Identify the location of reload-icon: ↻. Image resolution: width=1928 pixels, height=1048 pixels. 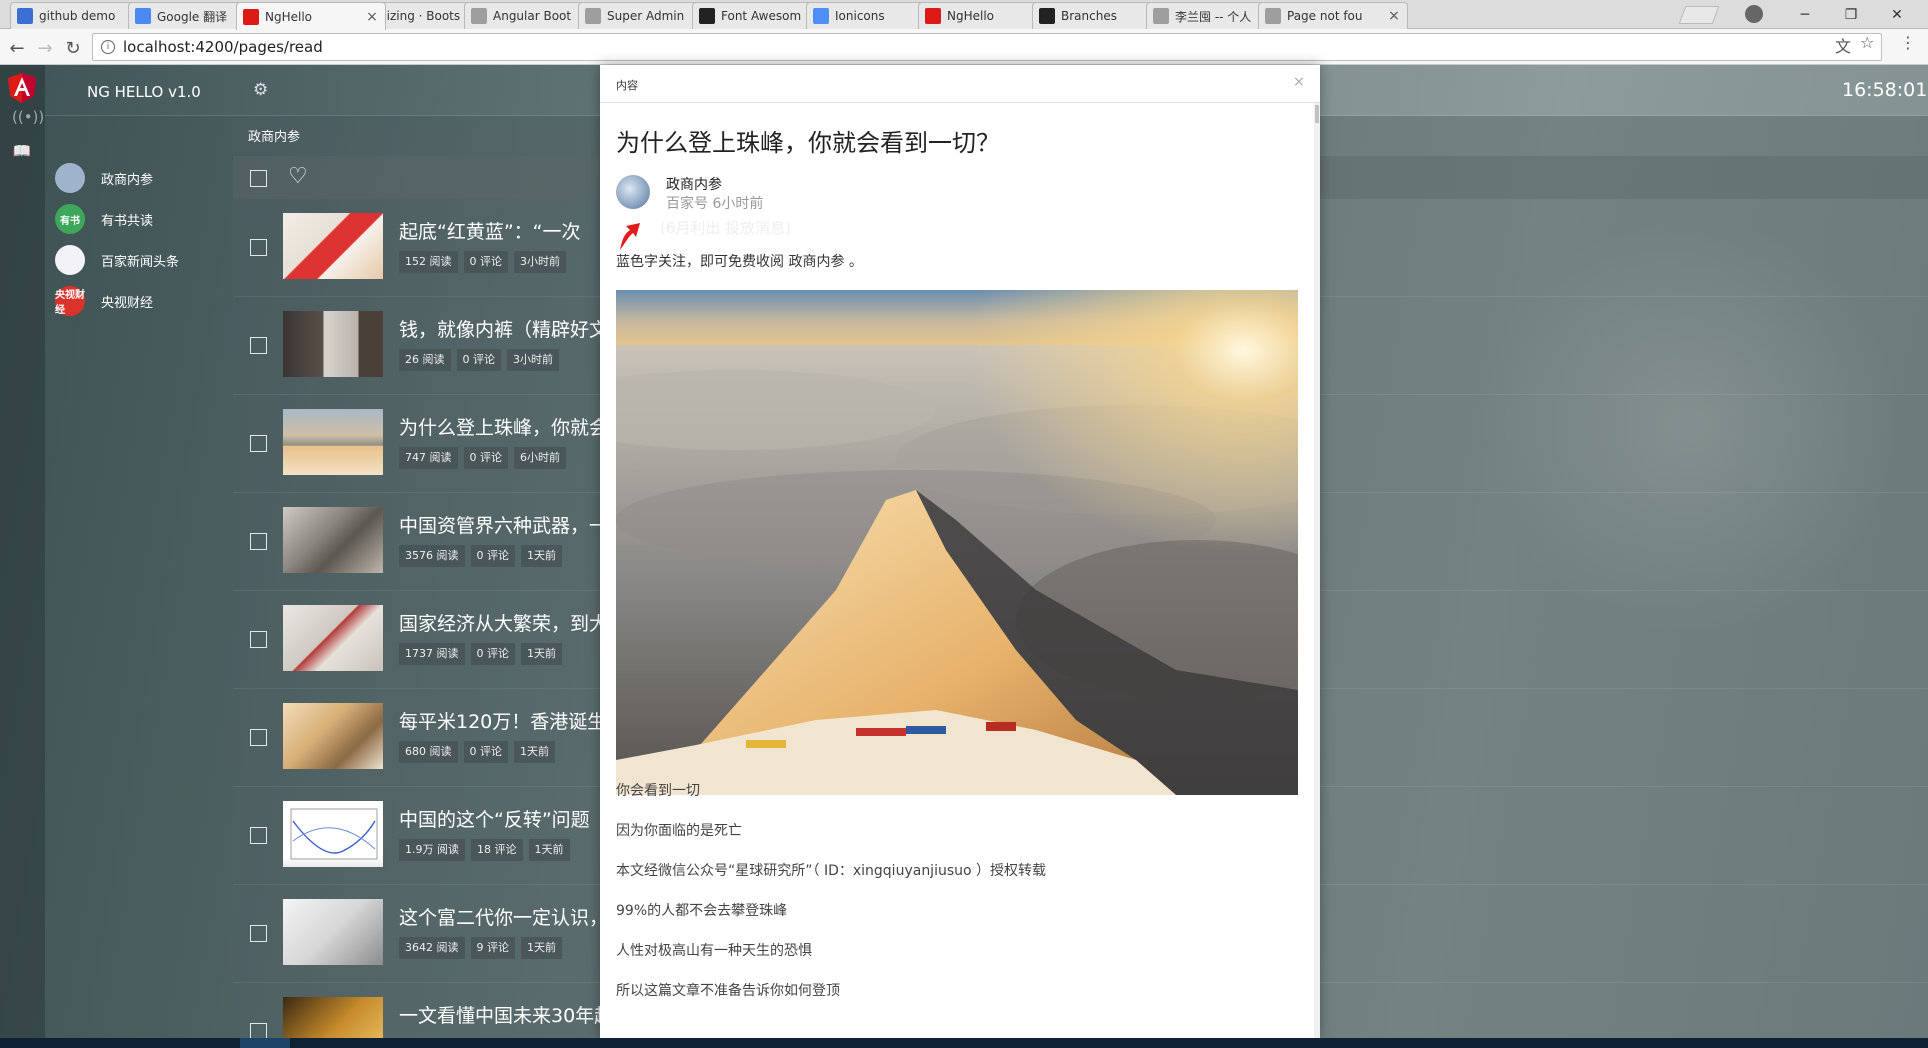
(73, 48).